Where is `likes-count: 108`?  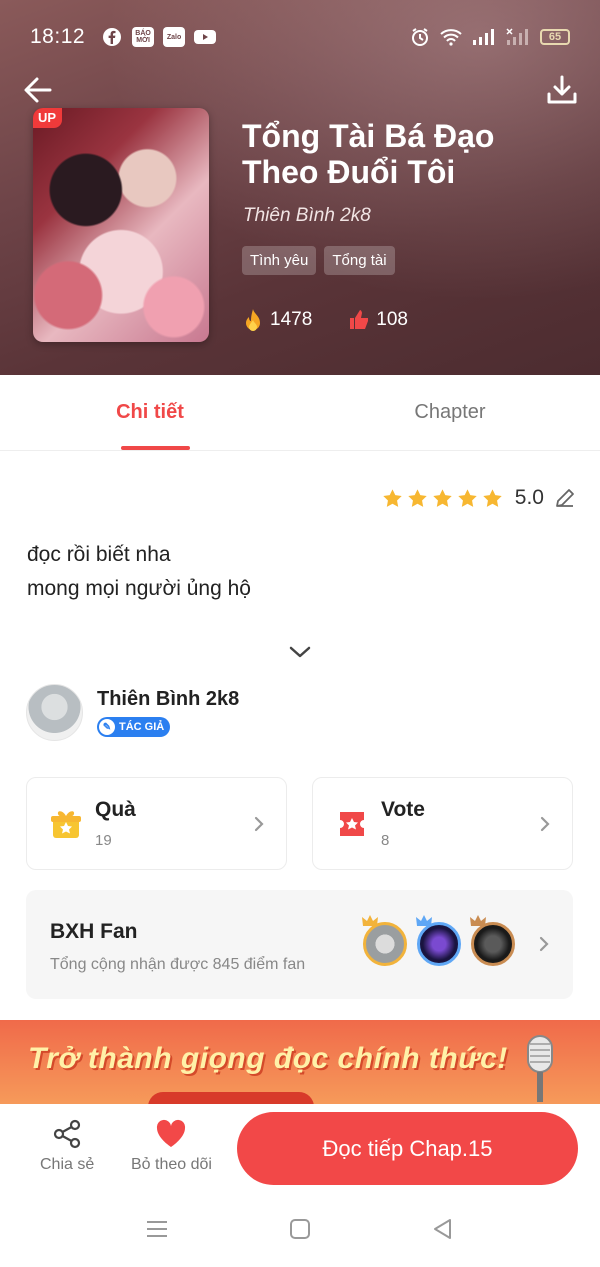
likes-count: 108 is located at coordinates (392, 319).